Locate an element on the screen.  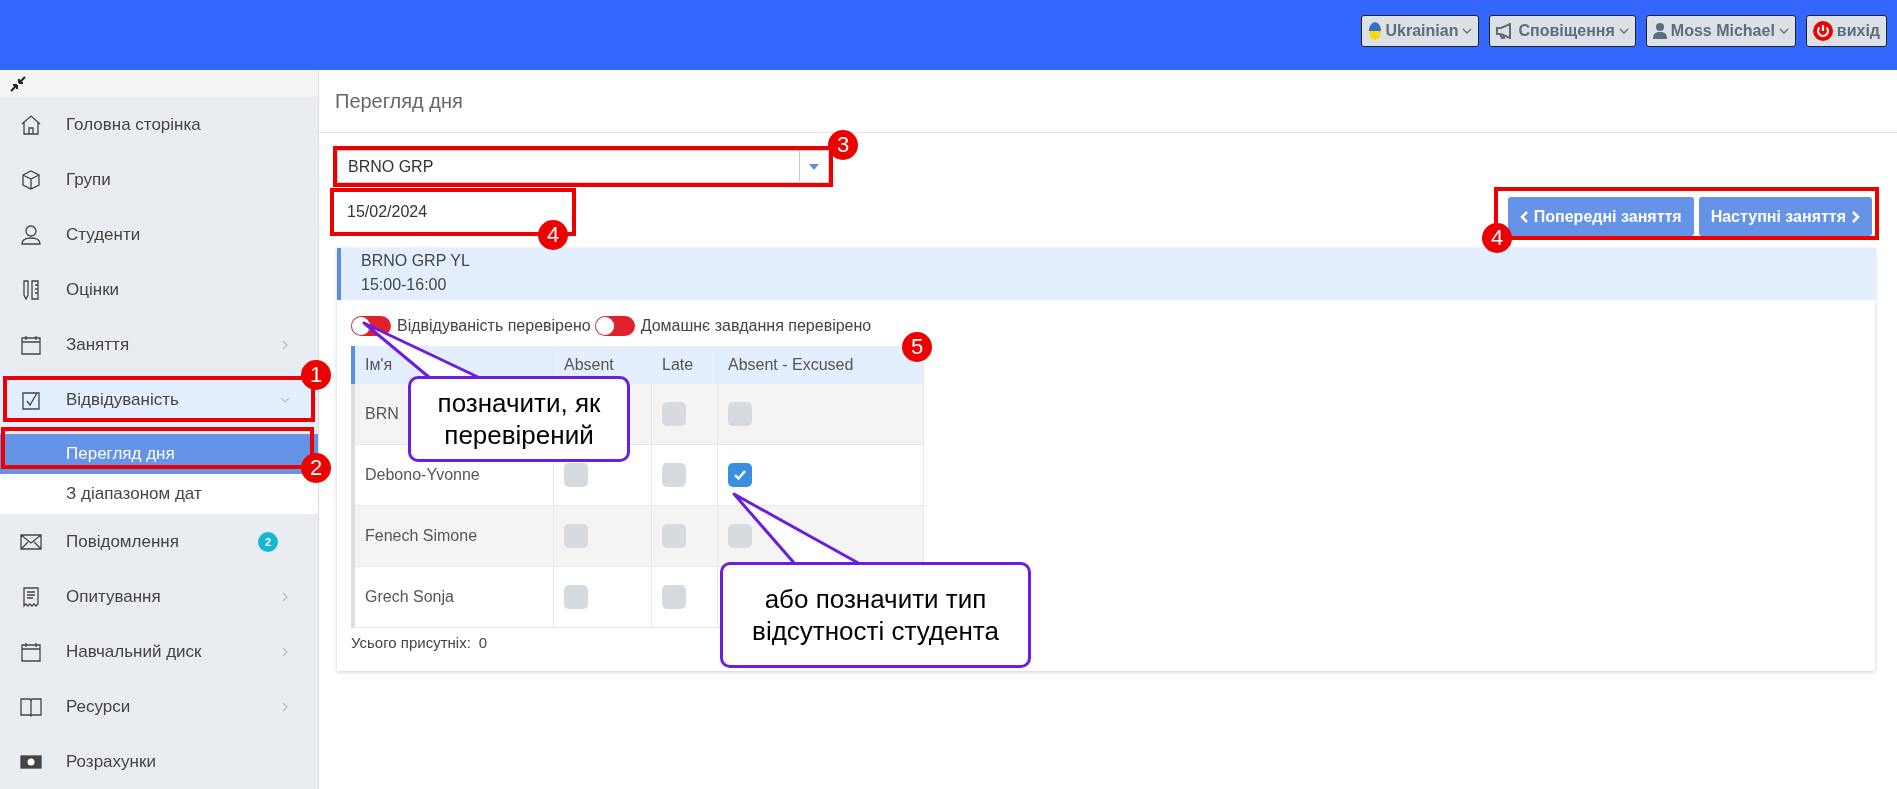
sidebar-subitem: З діапазоном дат is located at coordinates (159, 494).